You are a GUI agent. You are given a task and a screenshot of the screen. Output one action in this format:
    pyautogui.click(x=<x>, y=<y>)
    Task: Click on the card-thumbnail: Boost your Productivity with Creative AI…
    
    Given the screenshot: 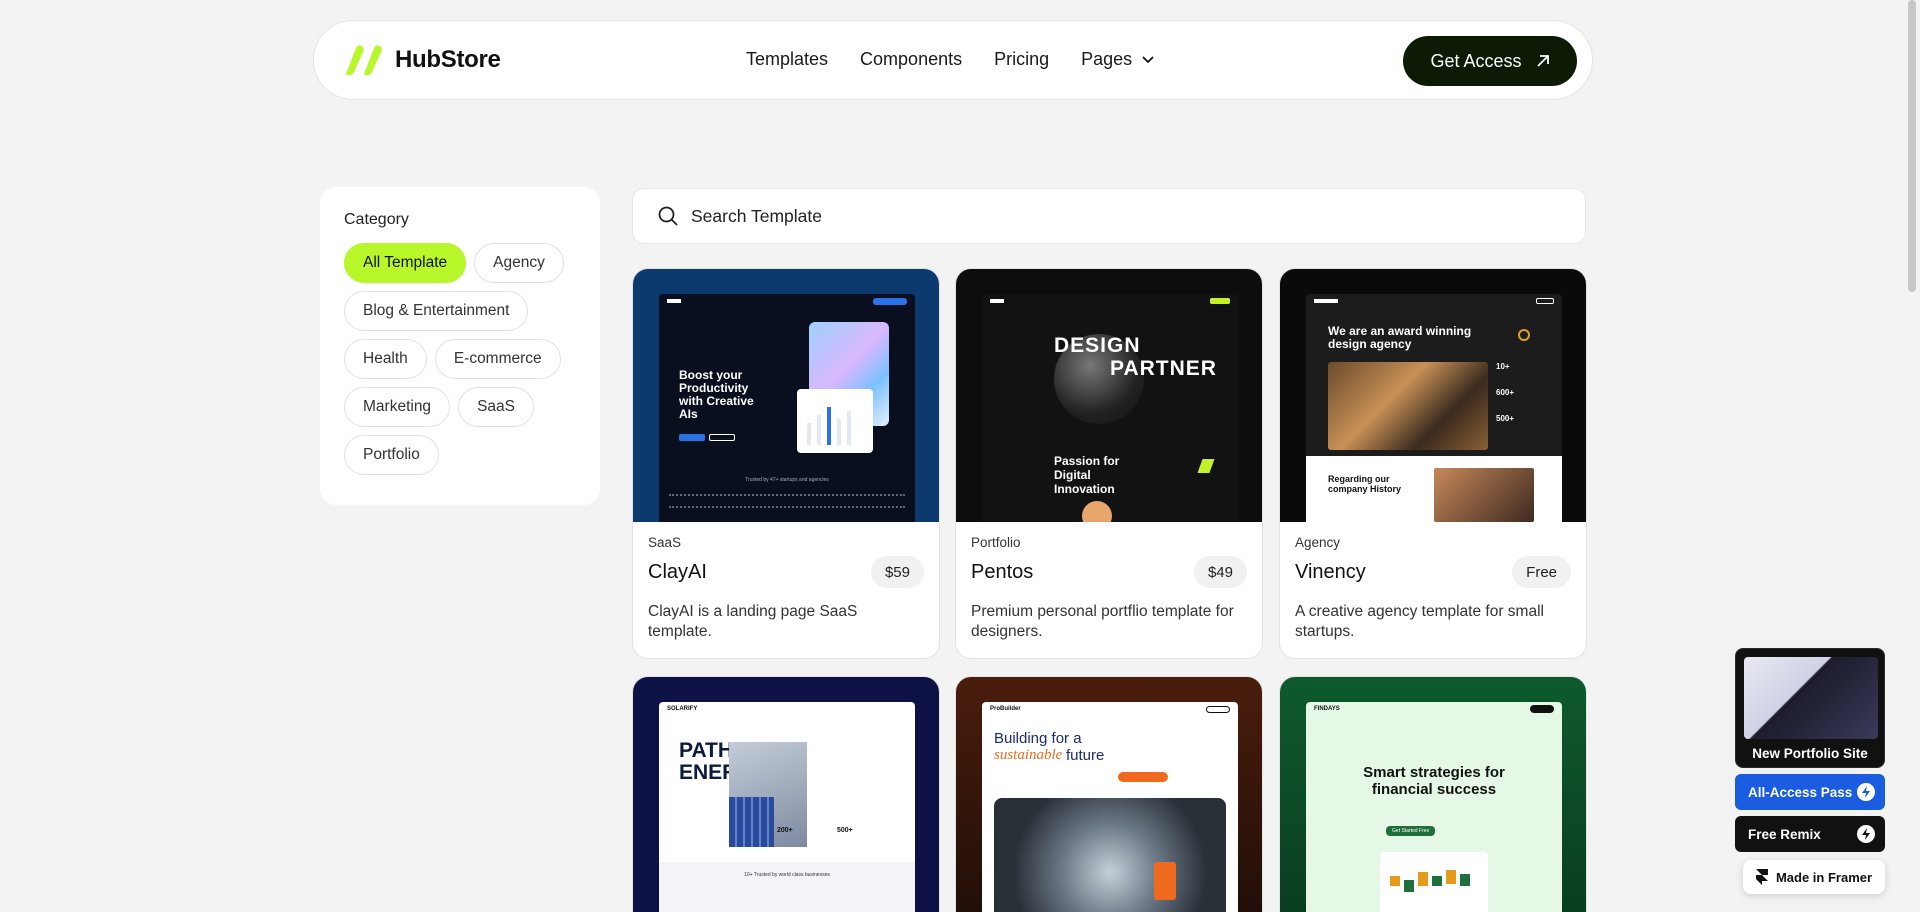 What is the action you would take?
    pyautogui.click(x=786, y=395)
    